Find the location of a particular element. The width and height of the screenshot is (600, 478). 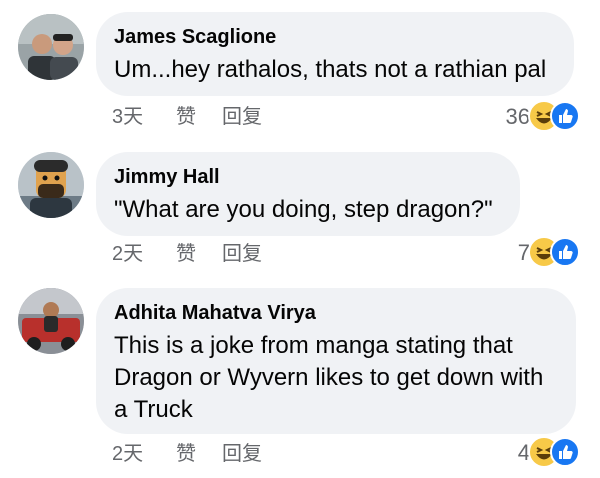

comment-author: Adhita Mahatva Virya is located at coordinates (334, 313).